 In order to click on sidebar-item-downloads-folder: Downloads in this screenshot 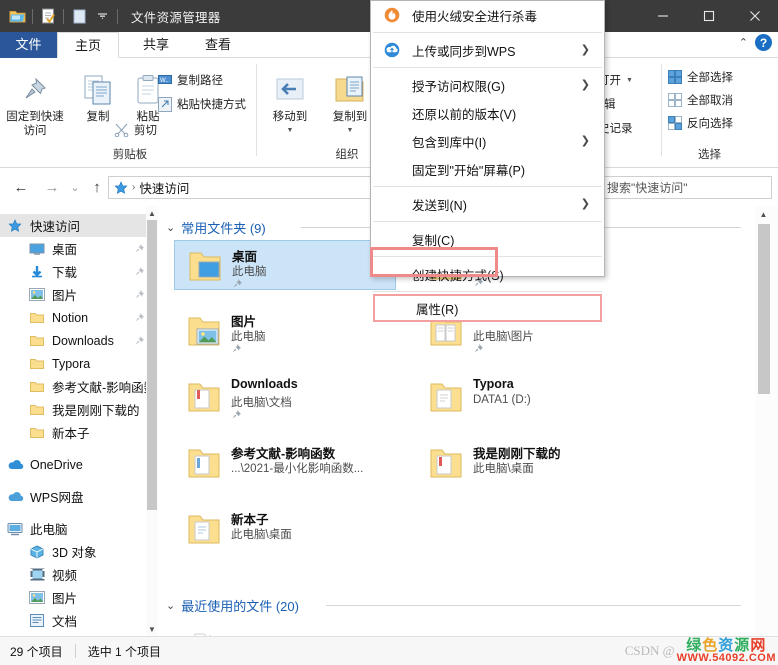, I will do `click(78, 340)`.